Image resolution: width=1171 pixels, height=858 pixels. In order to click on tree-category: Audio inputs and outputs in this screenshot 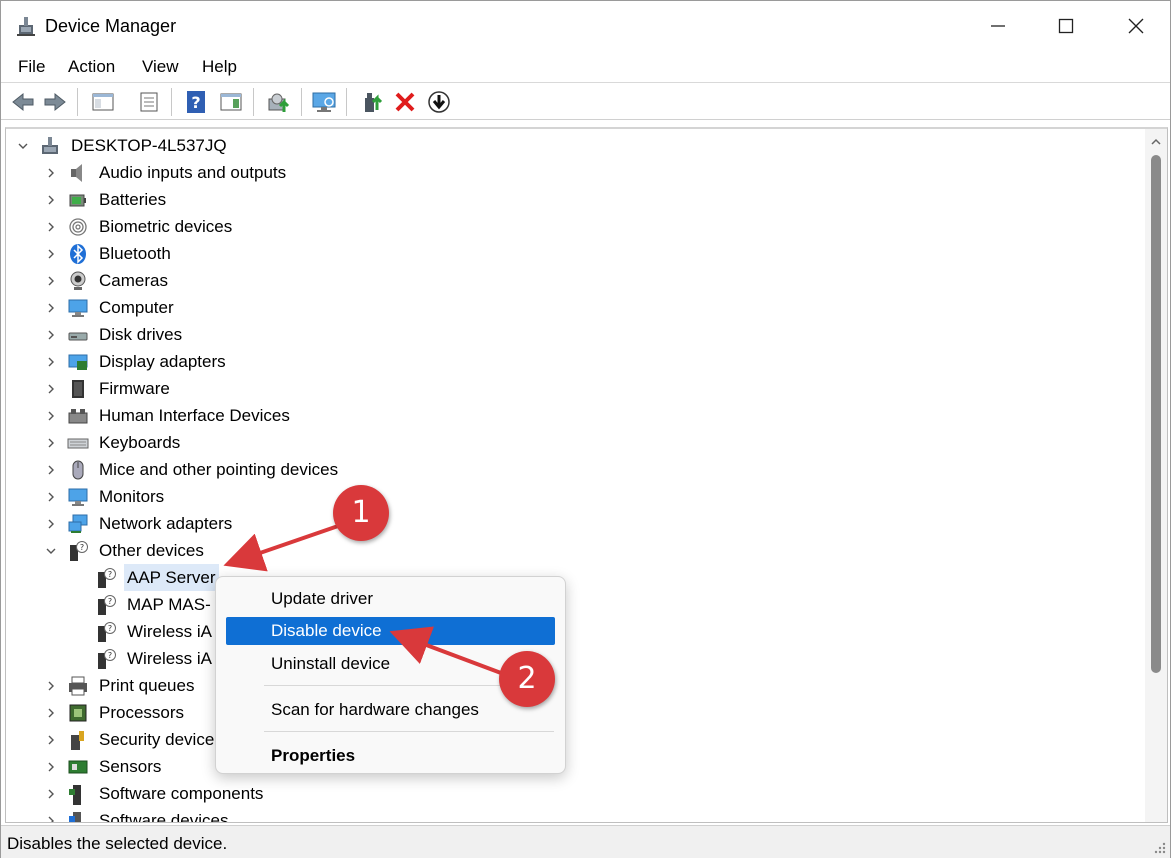, I will do `click(575, 172)`.